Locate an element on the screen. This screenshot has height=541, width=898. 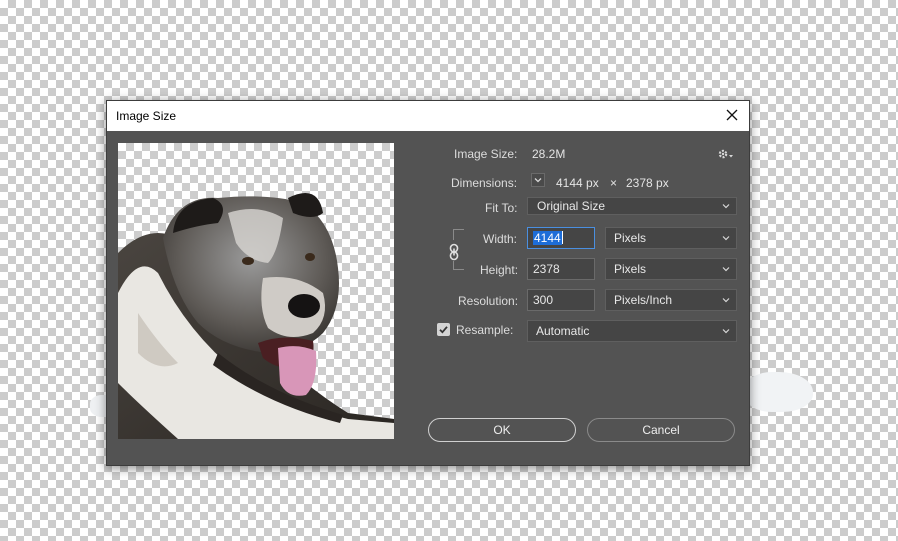
ok-button: OK is located at coordinates (502, 430).